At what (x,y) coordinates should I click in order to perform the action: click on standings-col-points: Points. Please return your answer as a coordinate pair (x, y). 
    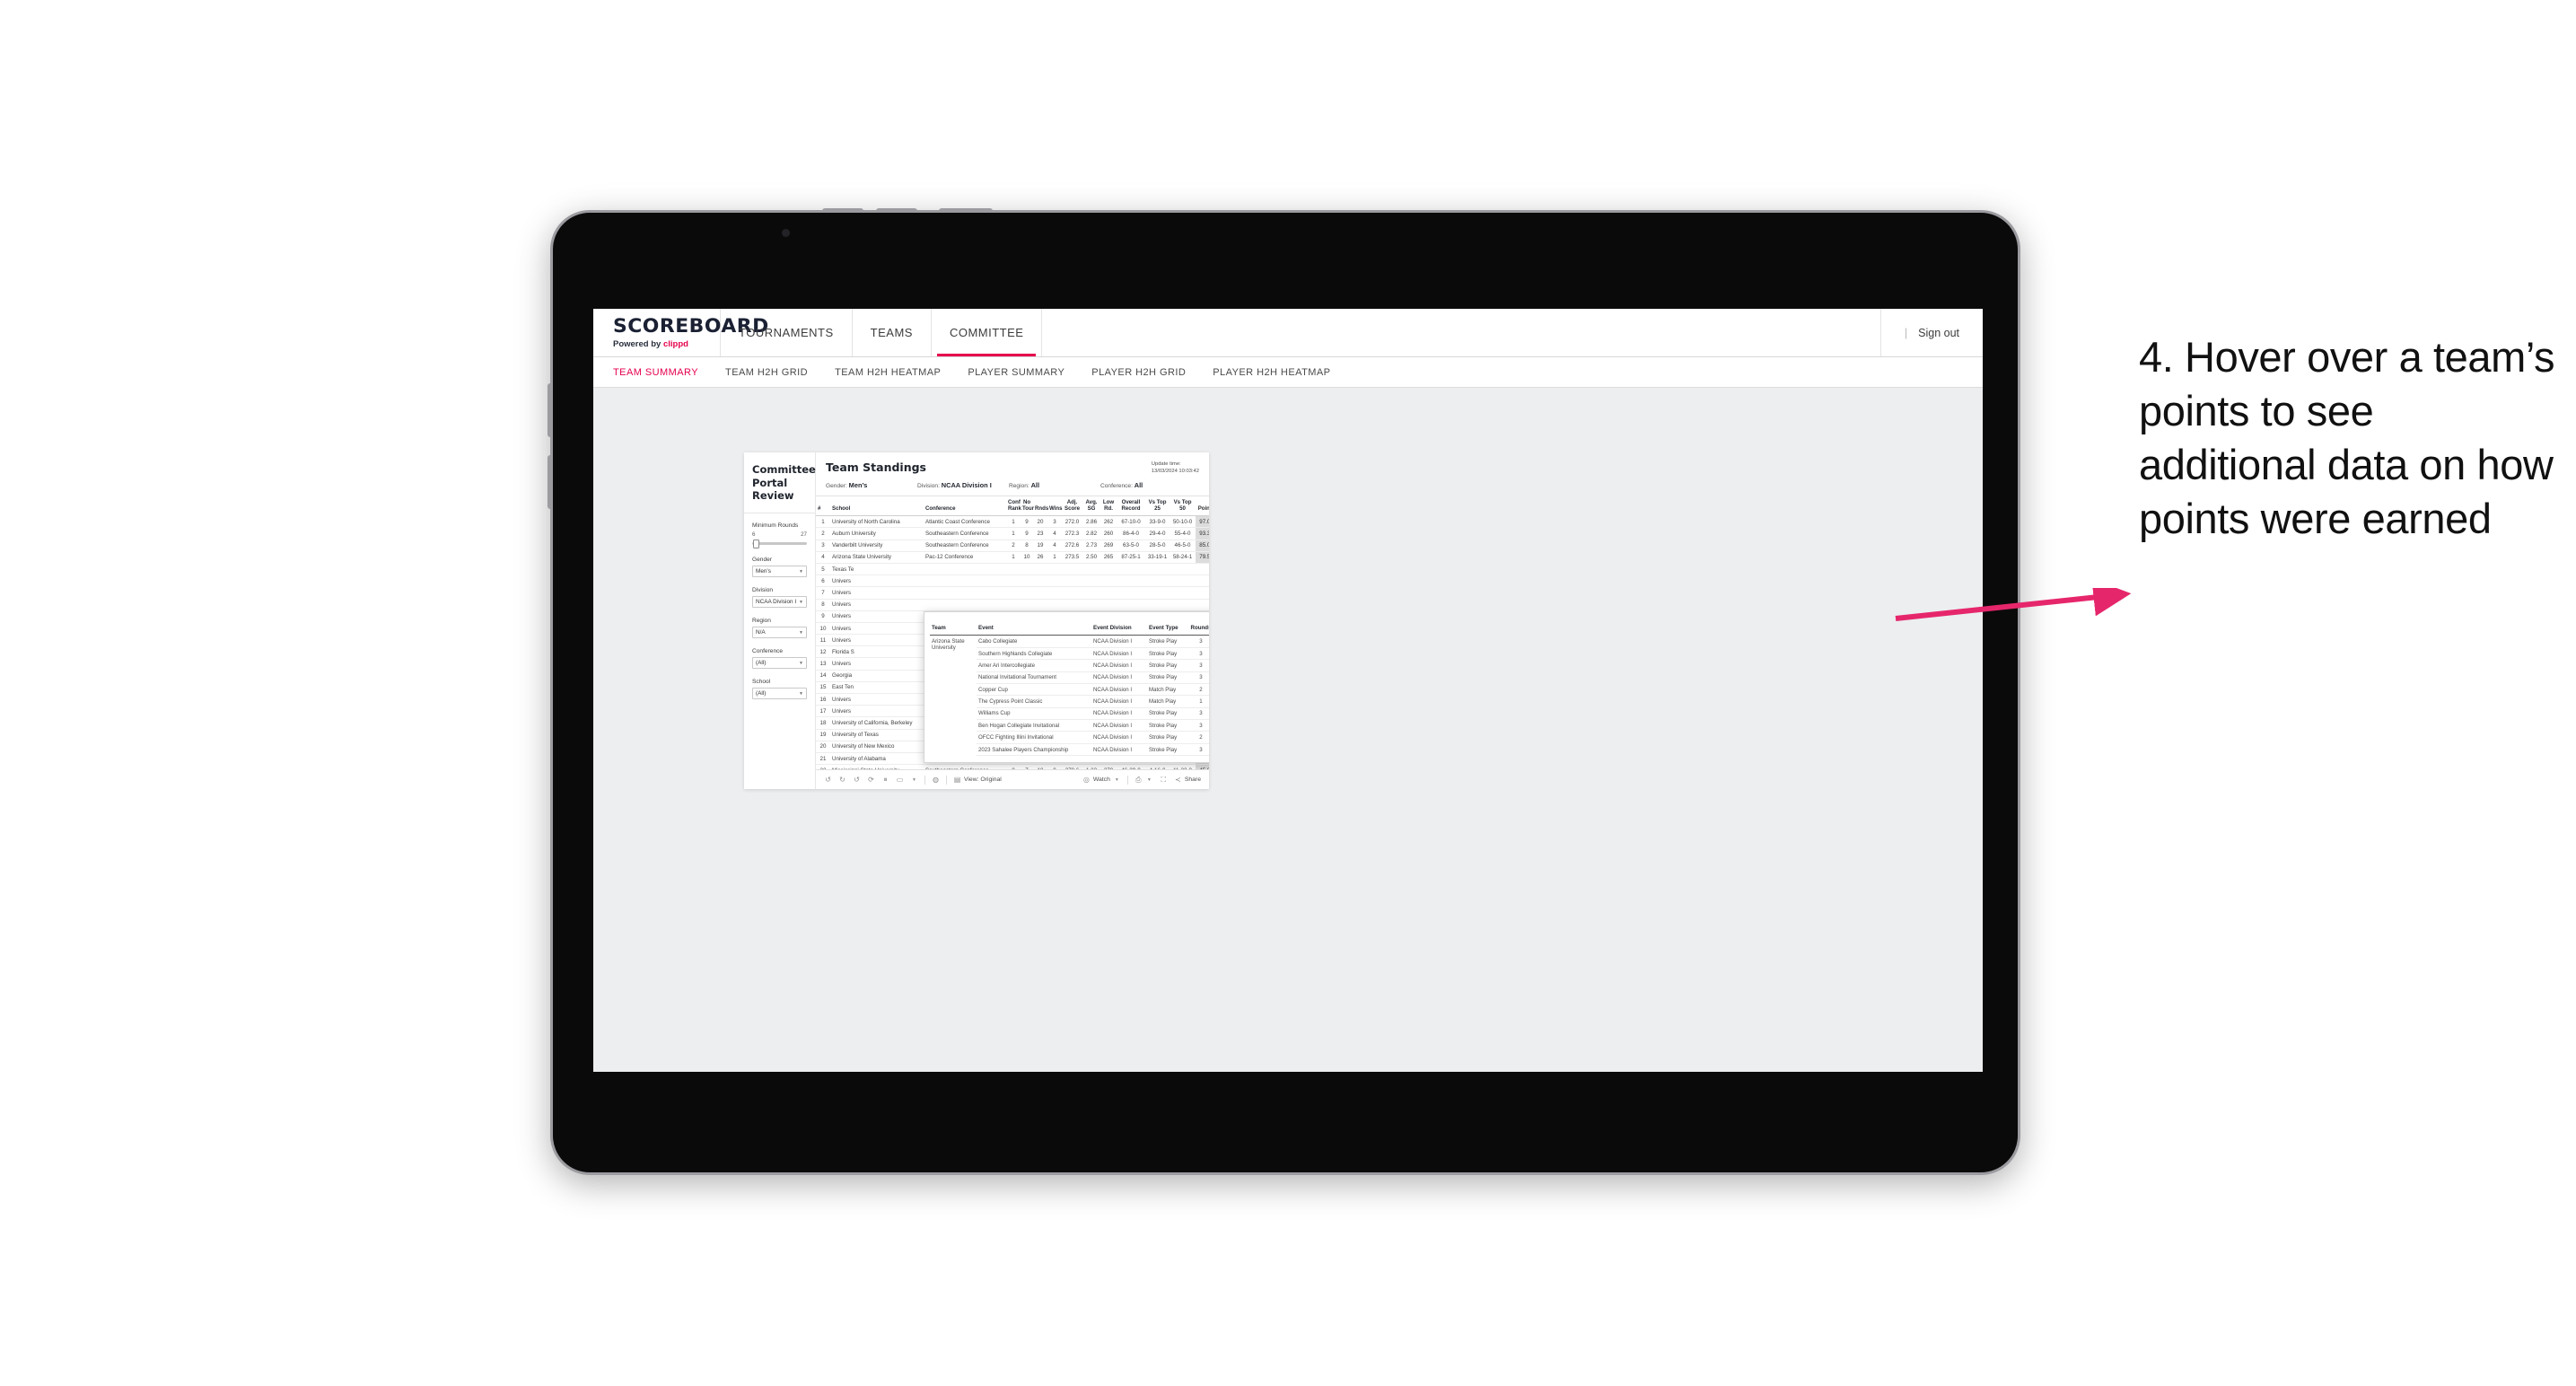
    Looking at the image, I should click on (1202, 507).